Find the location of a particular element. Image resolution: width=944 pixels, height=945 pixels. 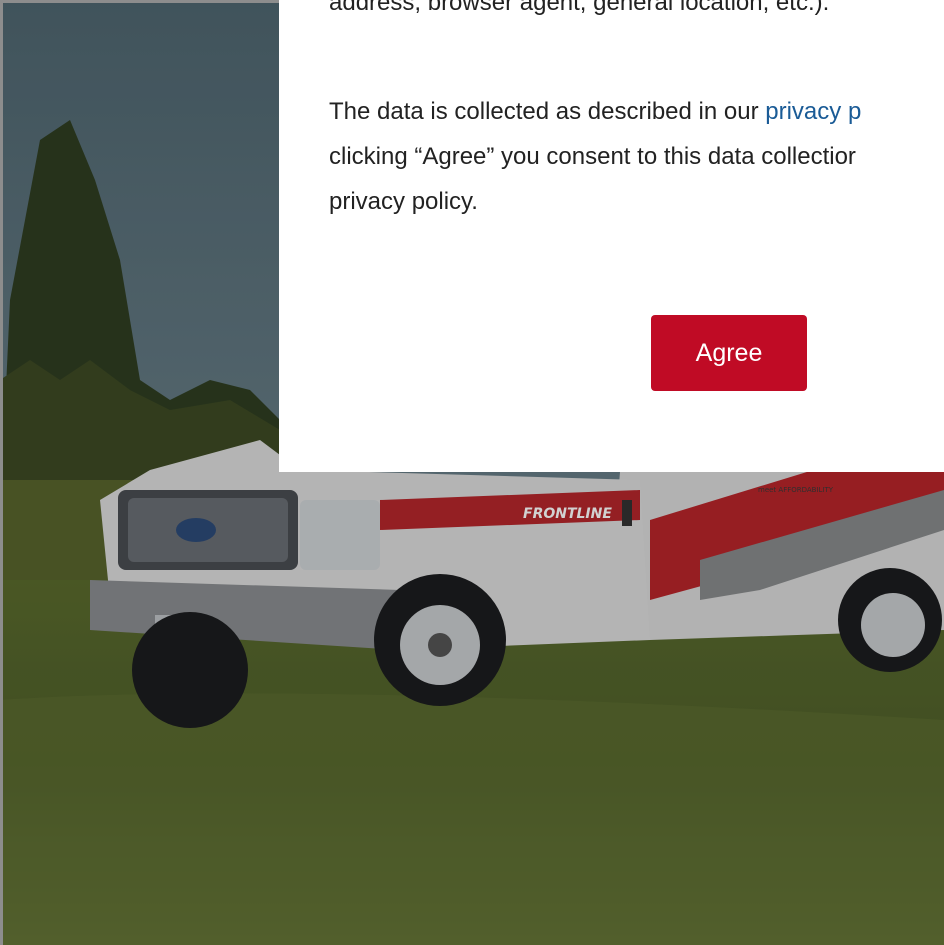

consent-paragraph-2-end: privacy policy. is located at coordinates (403, 201).